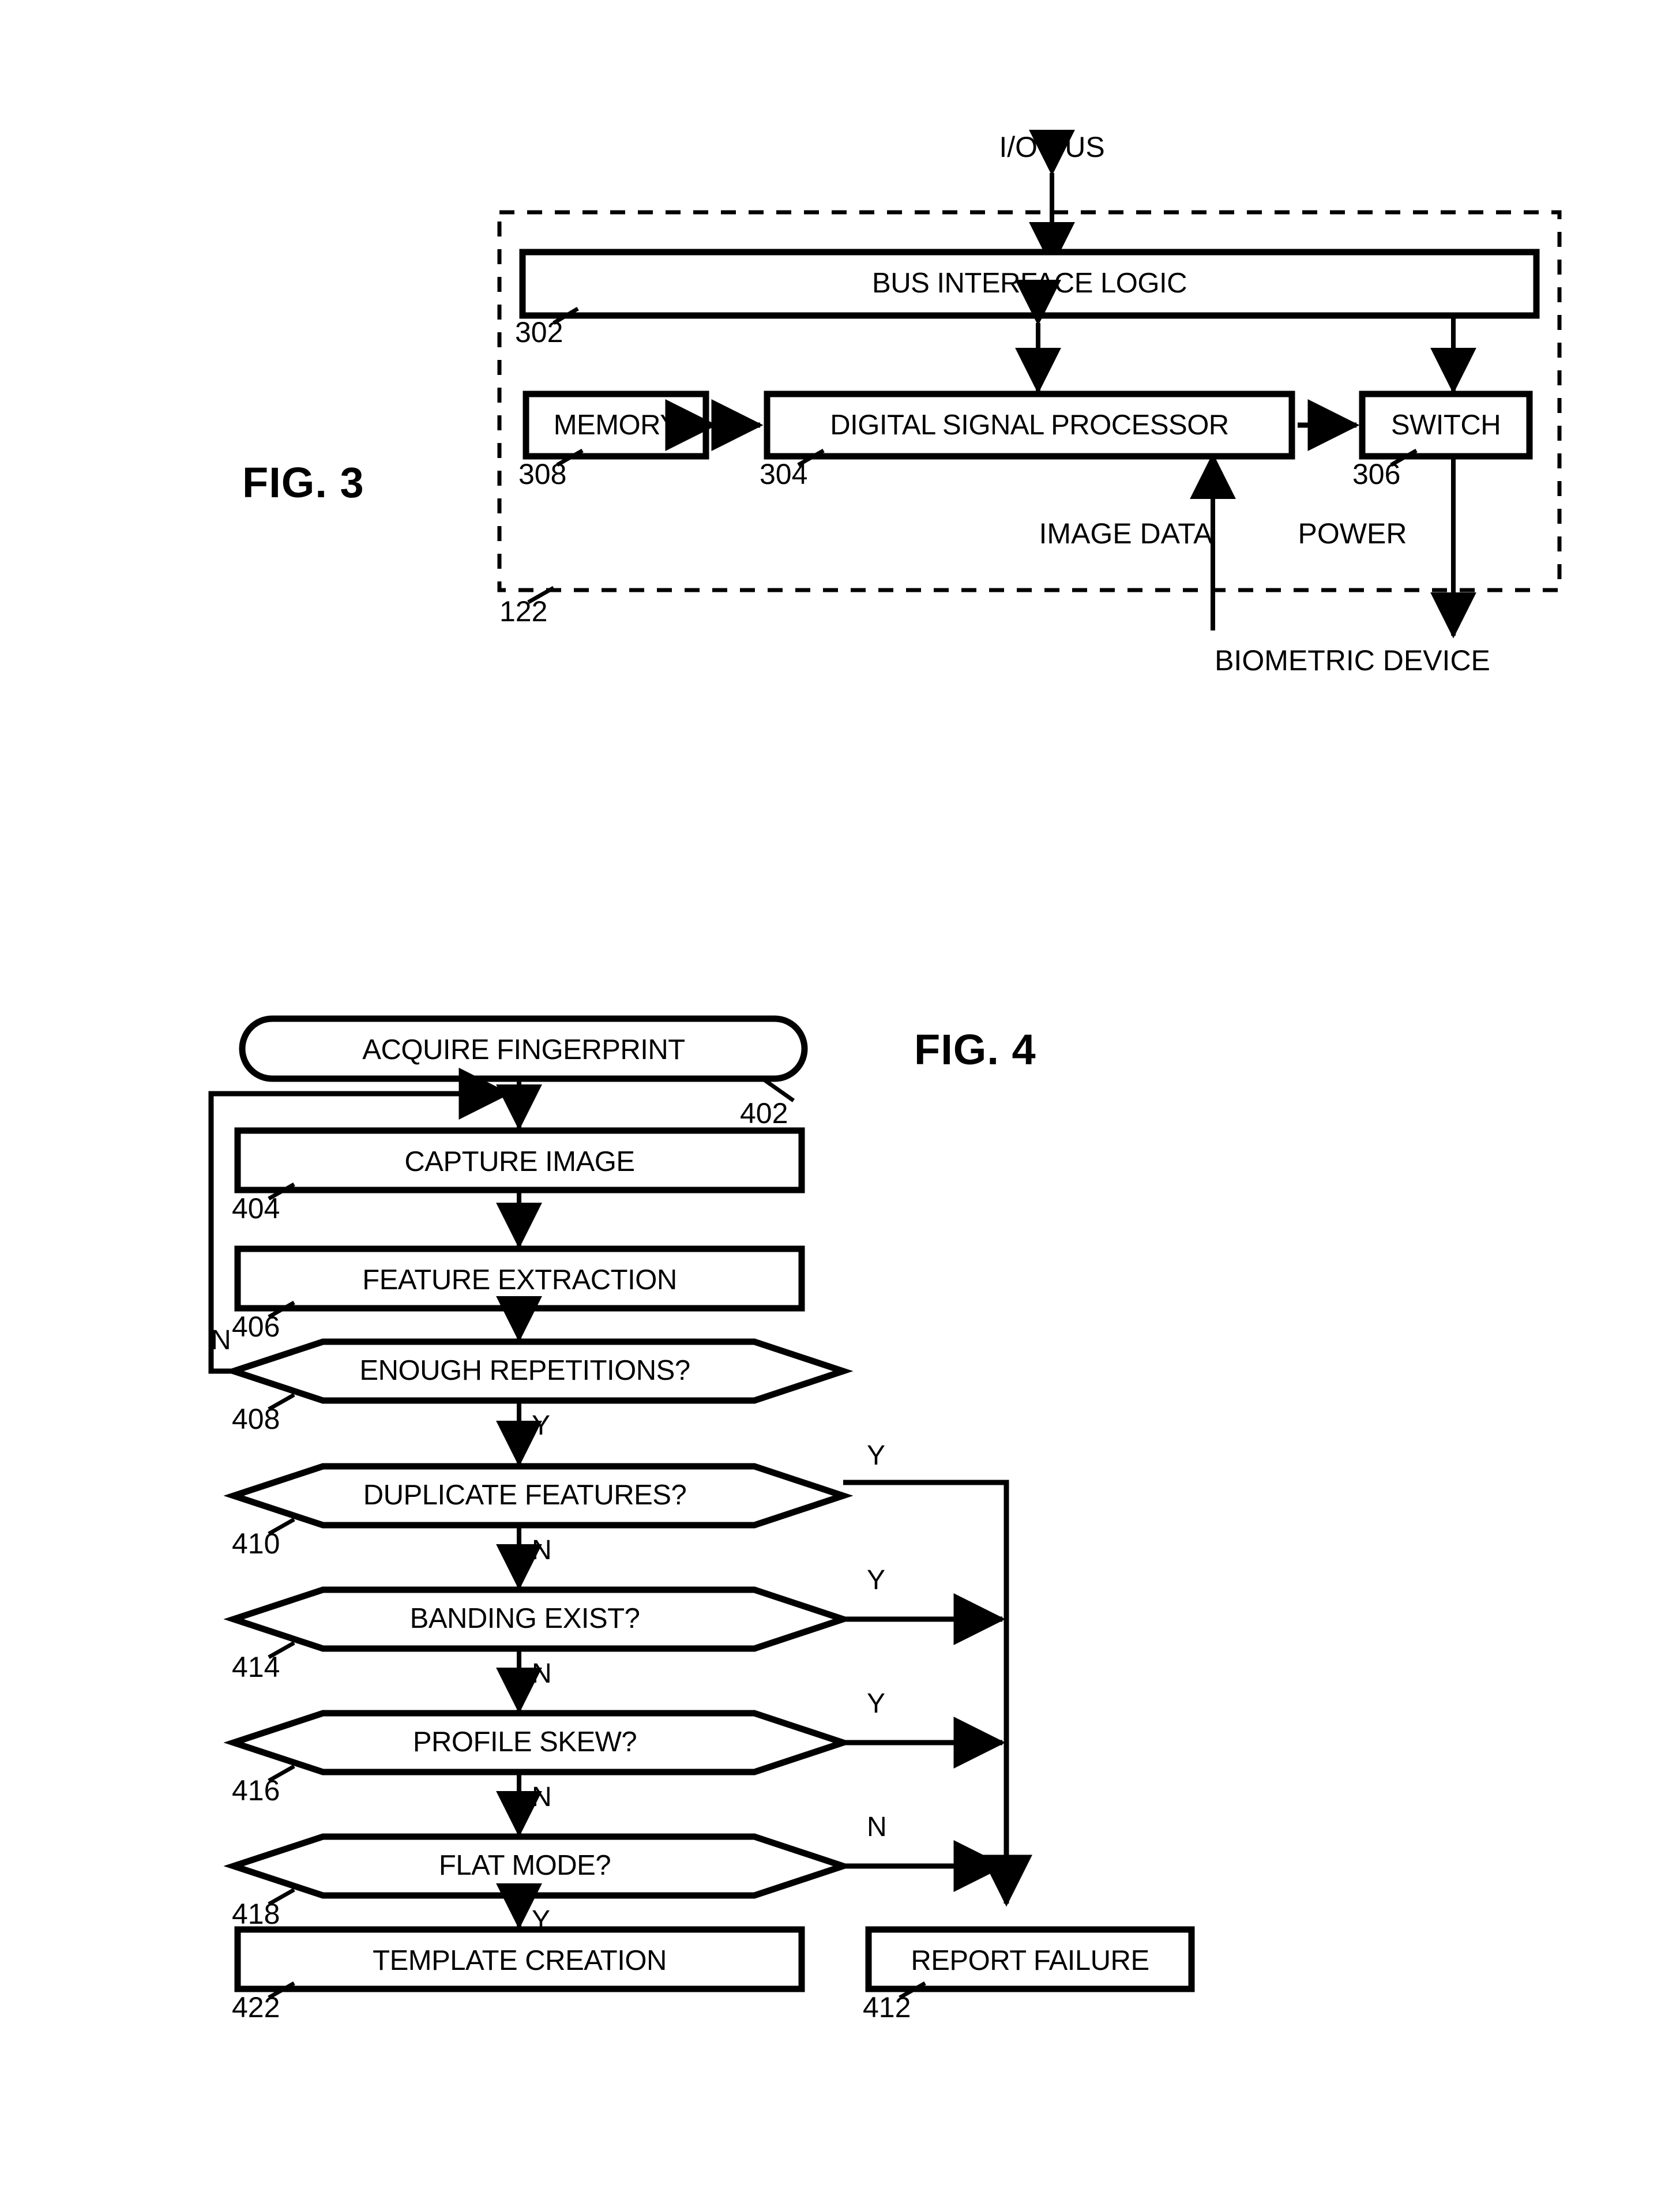 The height and width of the screenshot is (2196, 1680). I want to click on ref-406: 406, so click(256, 1327).